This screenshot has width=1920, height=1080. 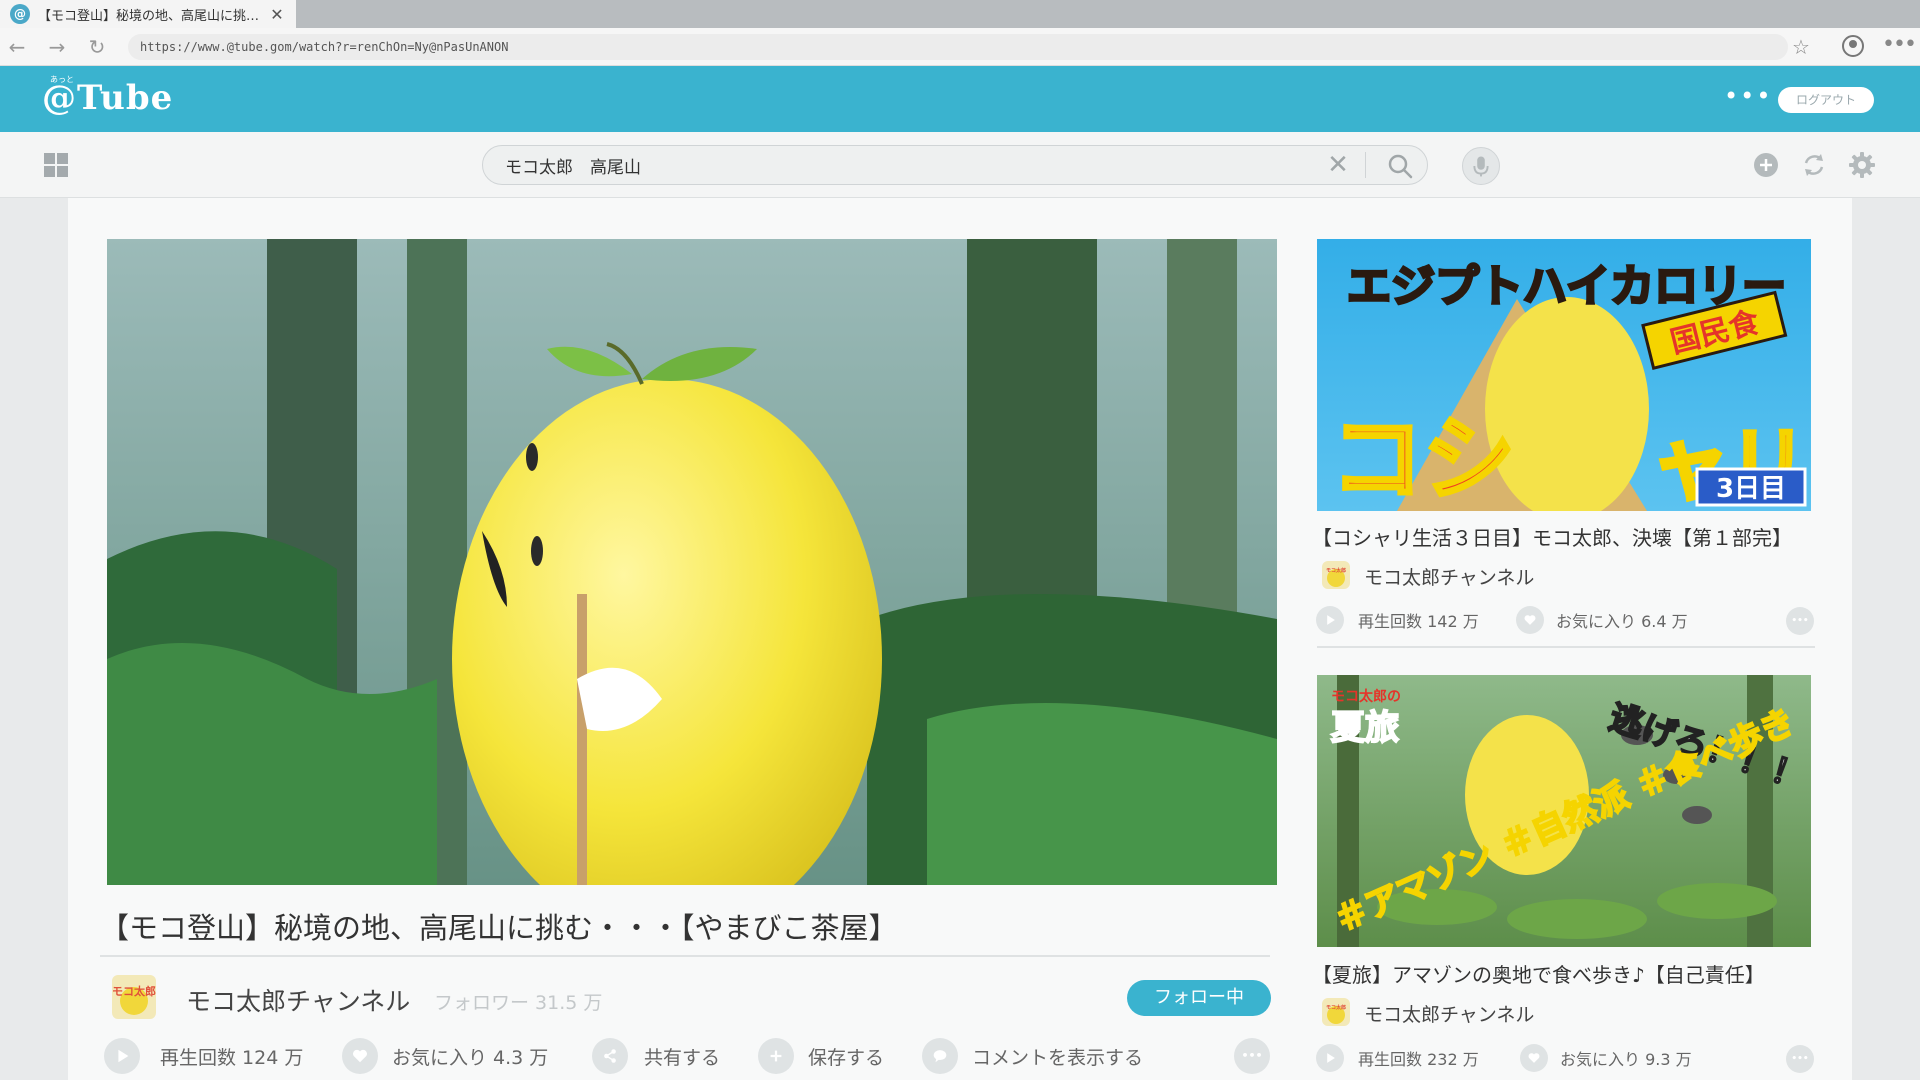 I want to click on thumb-1-headline: エジプトハイカロリー, so click(x=1566, y=286).